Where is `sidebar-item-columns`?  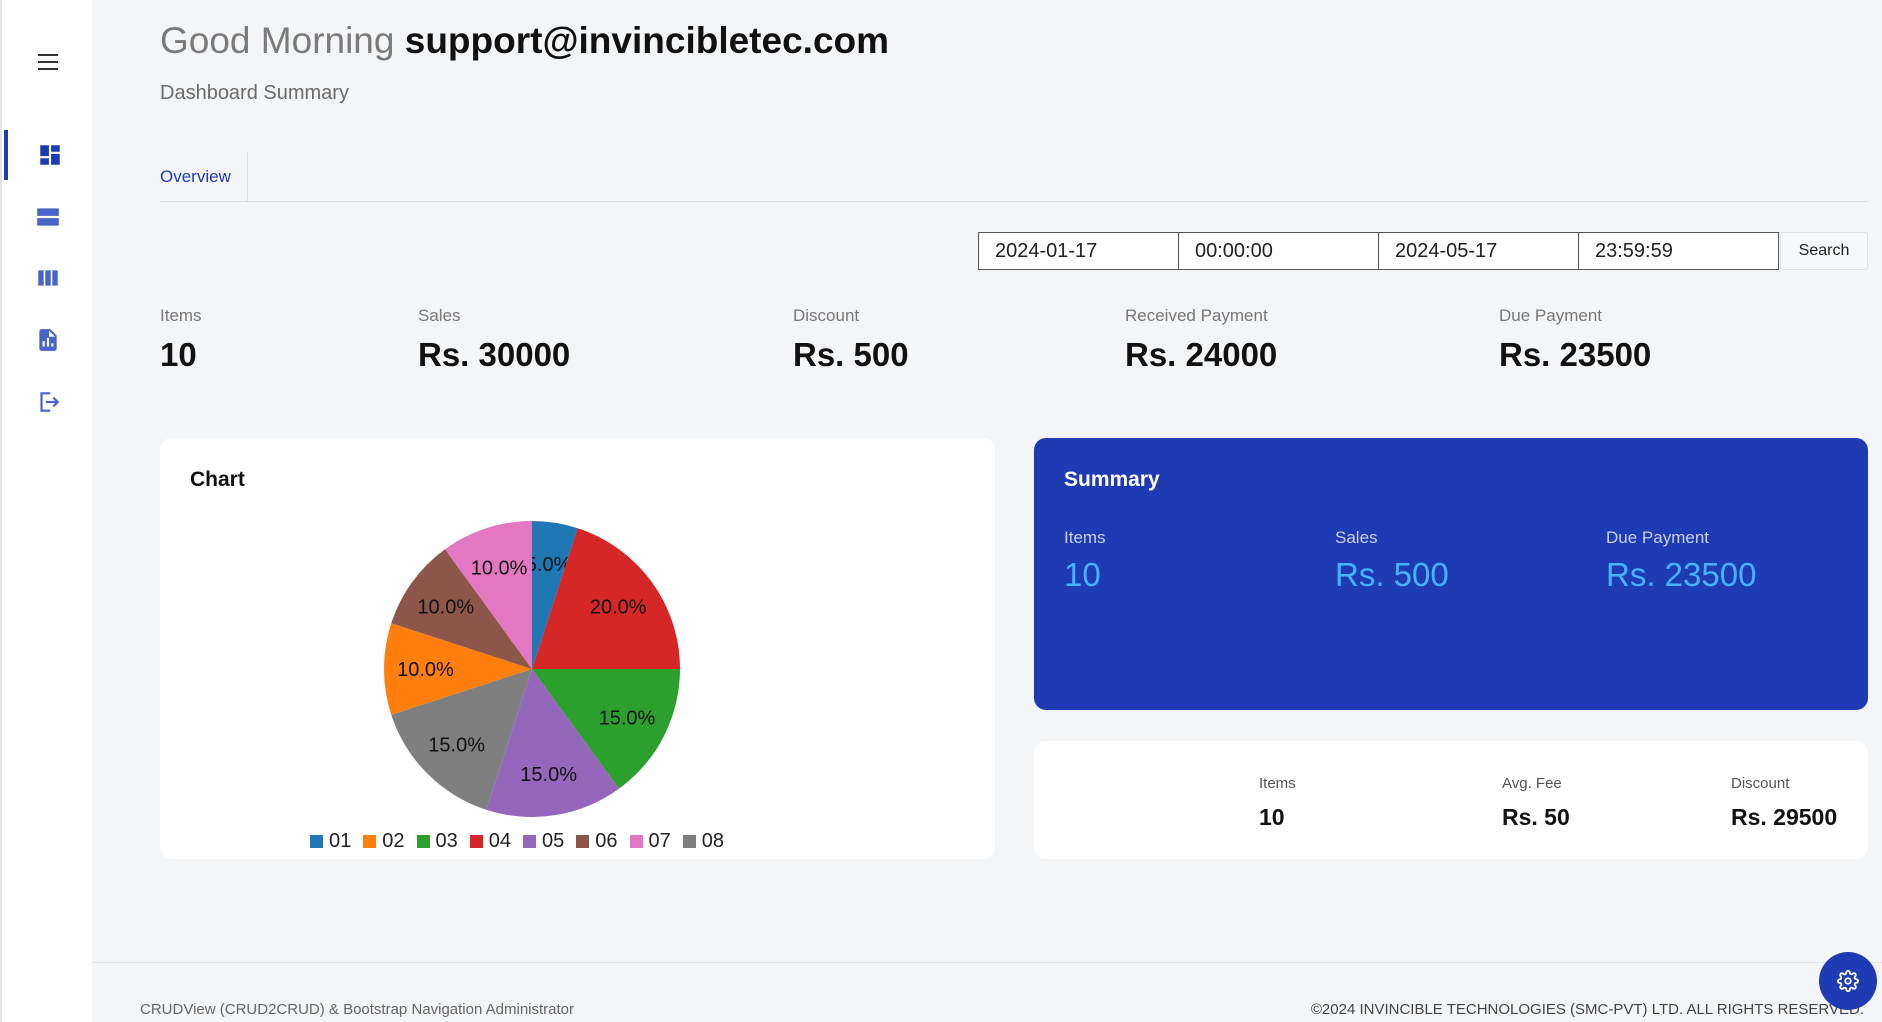
sidebar-item-columns is located at coordinates (48, 278).